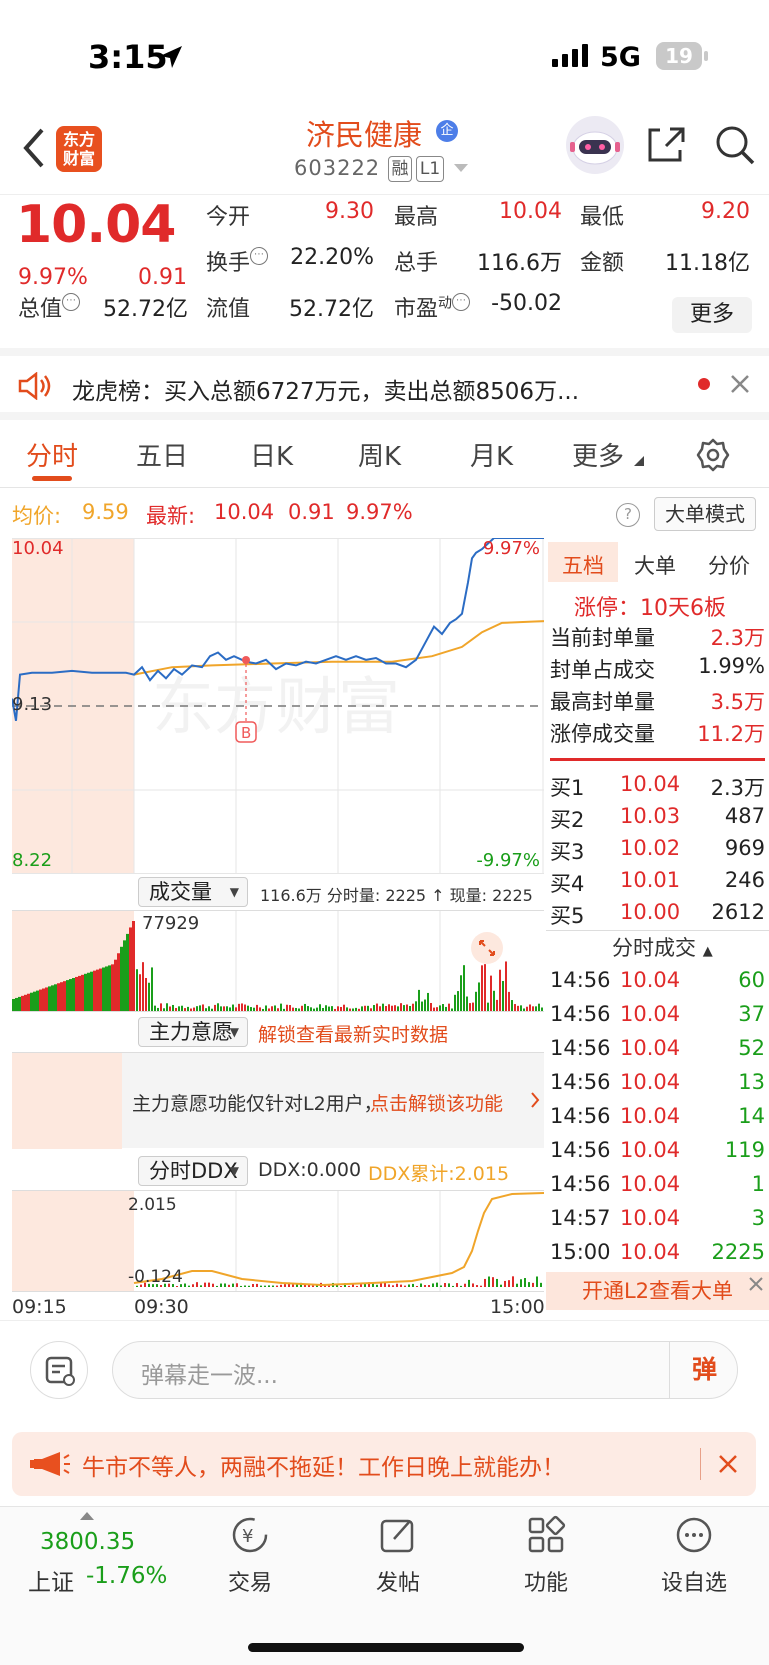  I want to click on danmu-send-button: 弹, so click(704, 1370).